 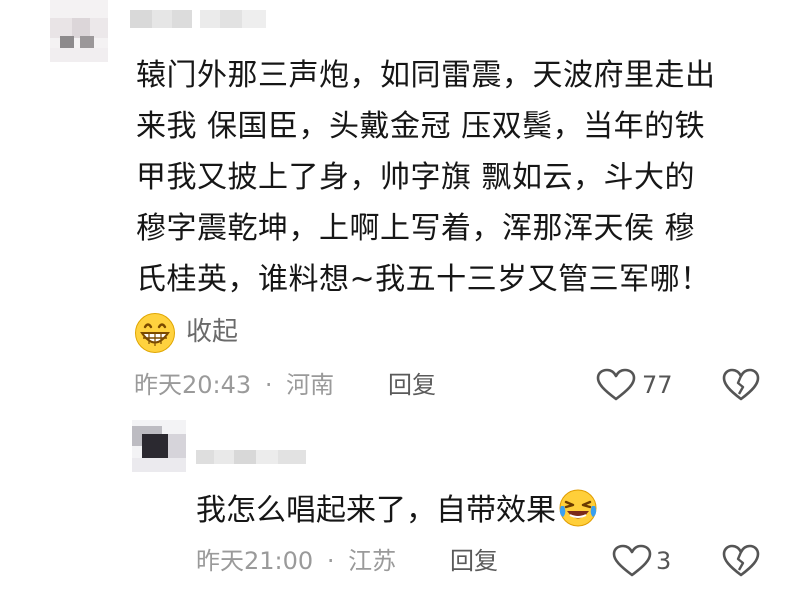 I want to click on timestamp: 昨天20:43, so click(x=193, y=385).